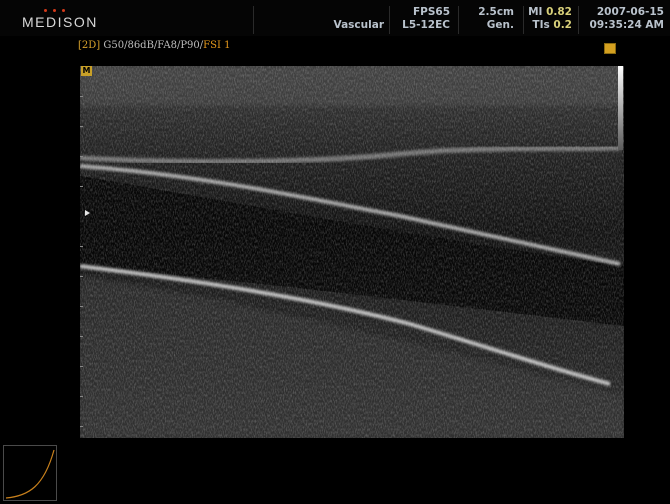 The height and width of the screenshot is (504, 670). What do you see at coordinates (559, 12) in the screenshot?
I see `mi-value: 0.82` at bounding box center [559, 12].